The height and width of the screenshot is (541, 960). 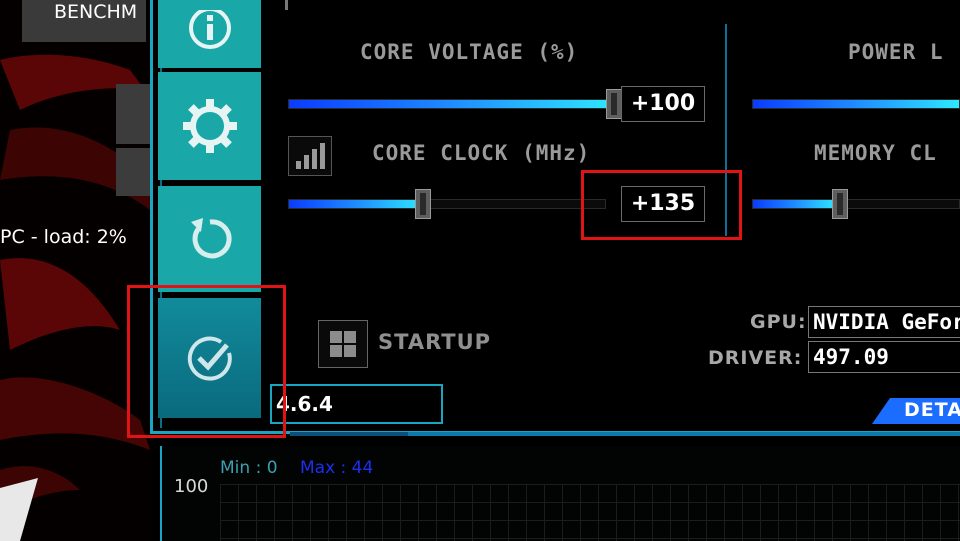 What do you see at coordinates (795, 204) in the screenshot?
I see `memory-clock-slider-fill` at bounding box center [795, 204].